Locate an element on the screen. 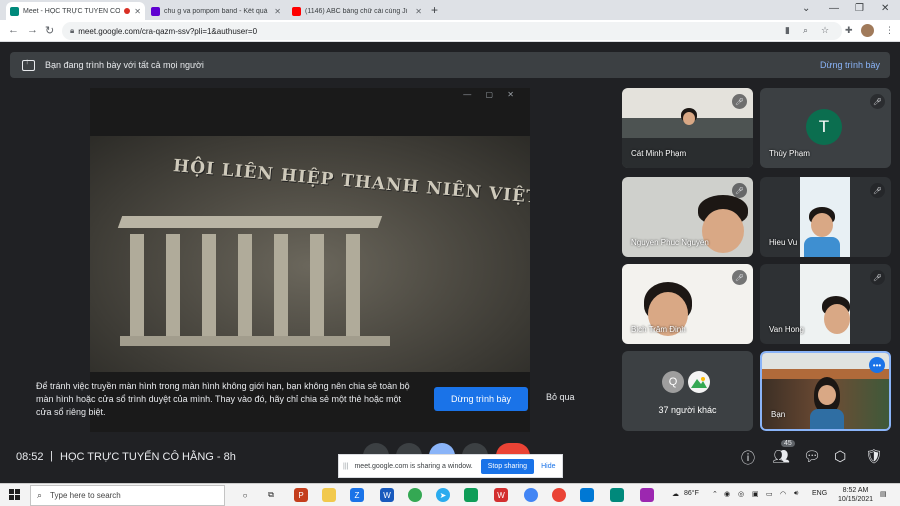 This screenshot has width=900, height=506. taskbar-date: 10/15/2021 is located at coordinates (856, 499).